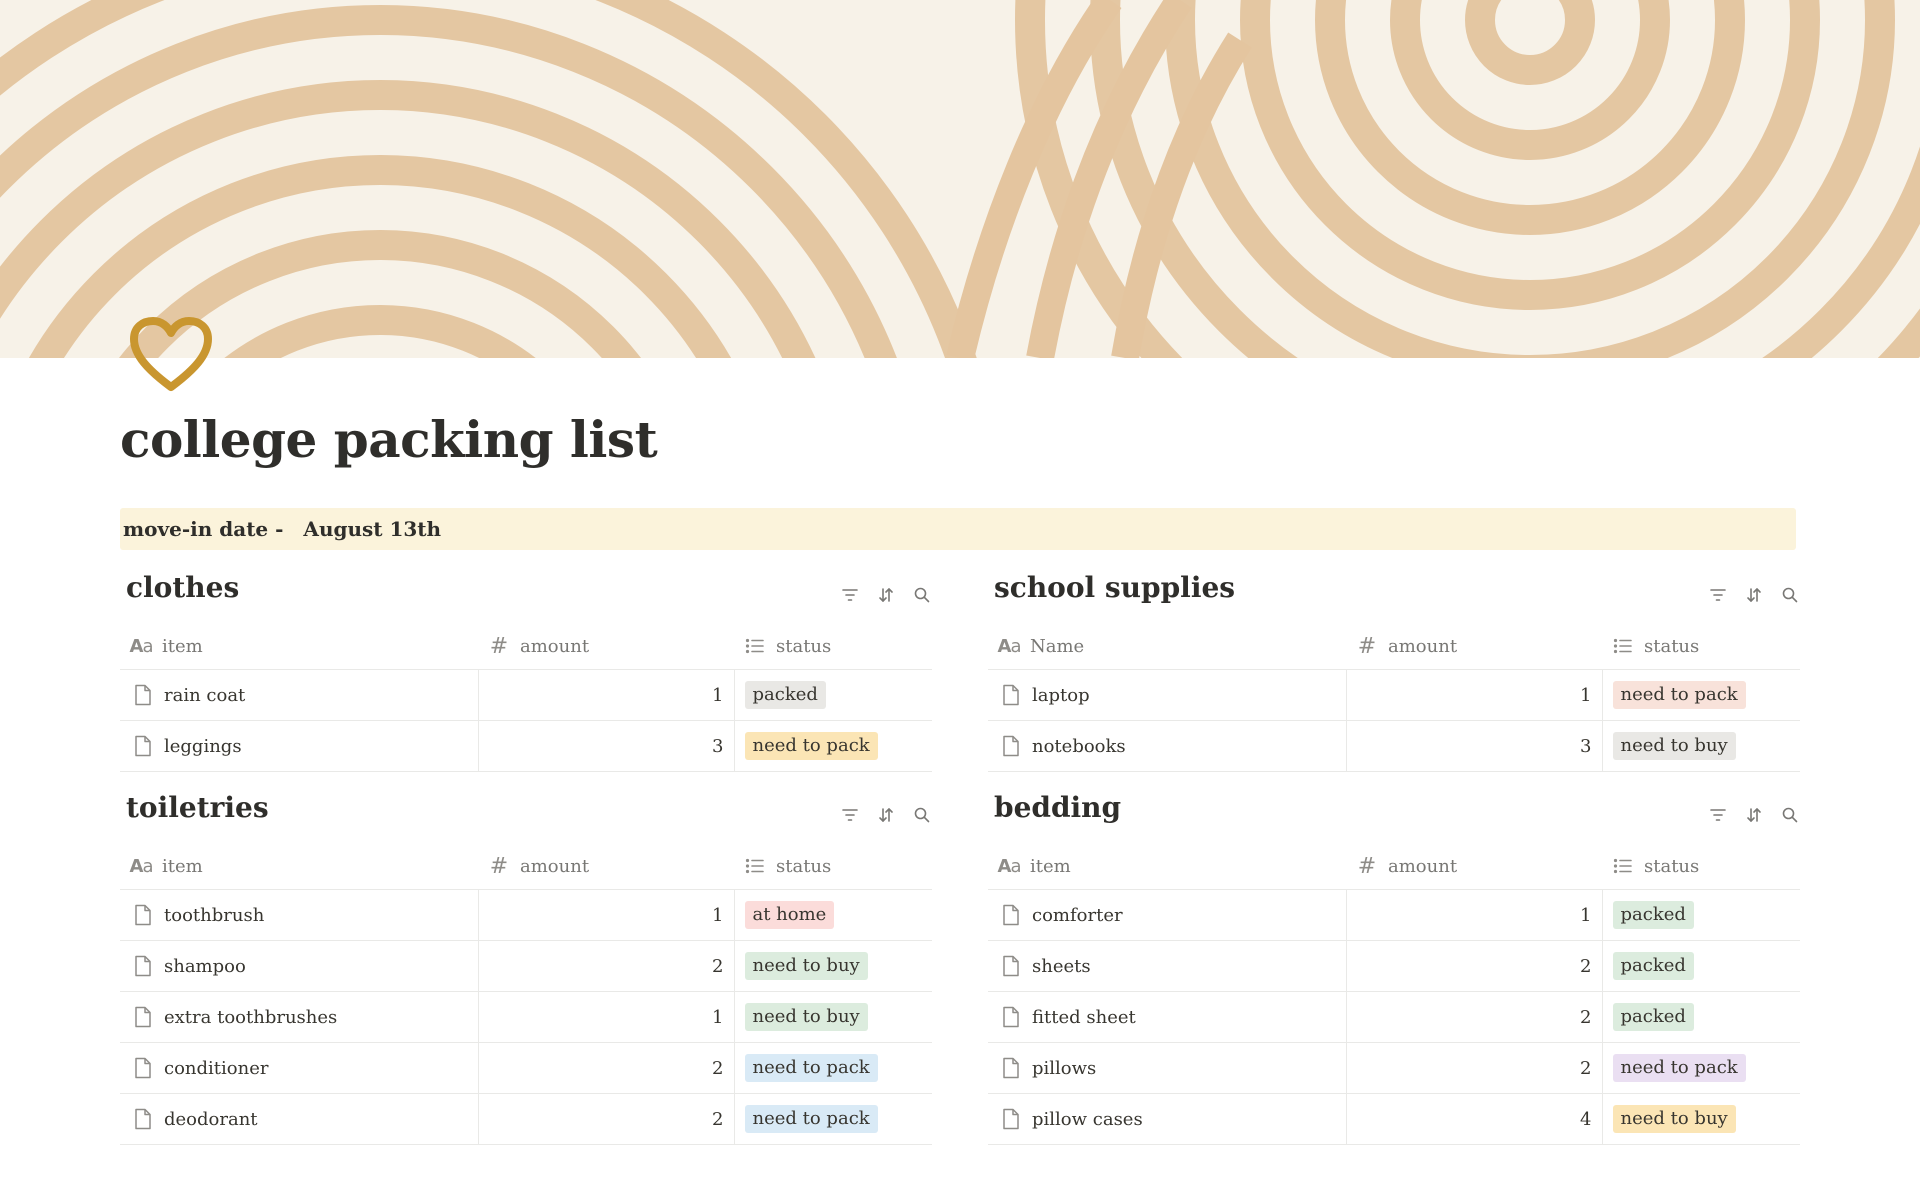 This screenshot has height=1199, width=1920. What do you see at coordinates (958, 529) in the screenshot?
I see `move-in-callout: move-in date - August 13th` at bounding box center [958, 529].